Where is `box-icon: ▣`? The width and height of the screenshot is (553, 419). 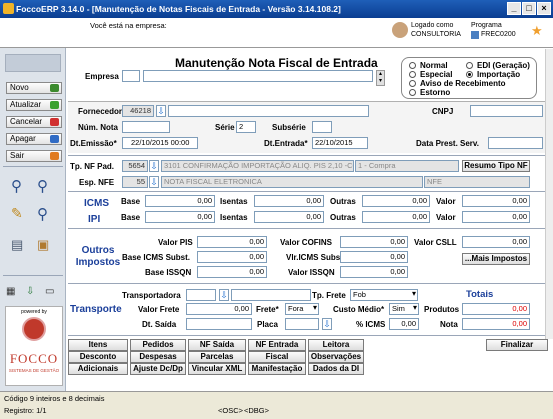
box-icon: ▣ is located at coordinates (43, 245).